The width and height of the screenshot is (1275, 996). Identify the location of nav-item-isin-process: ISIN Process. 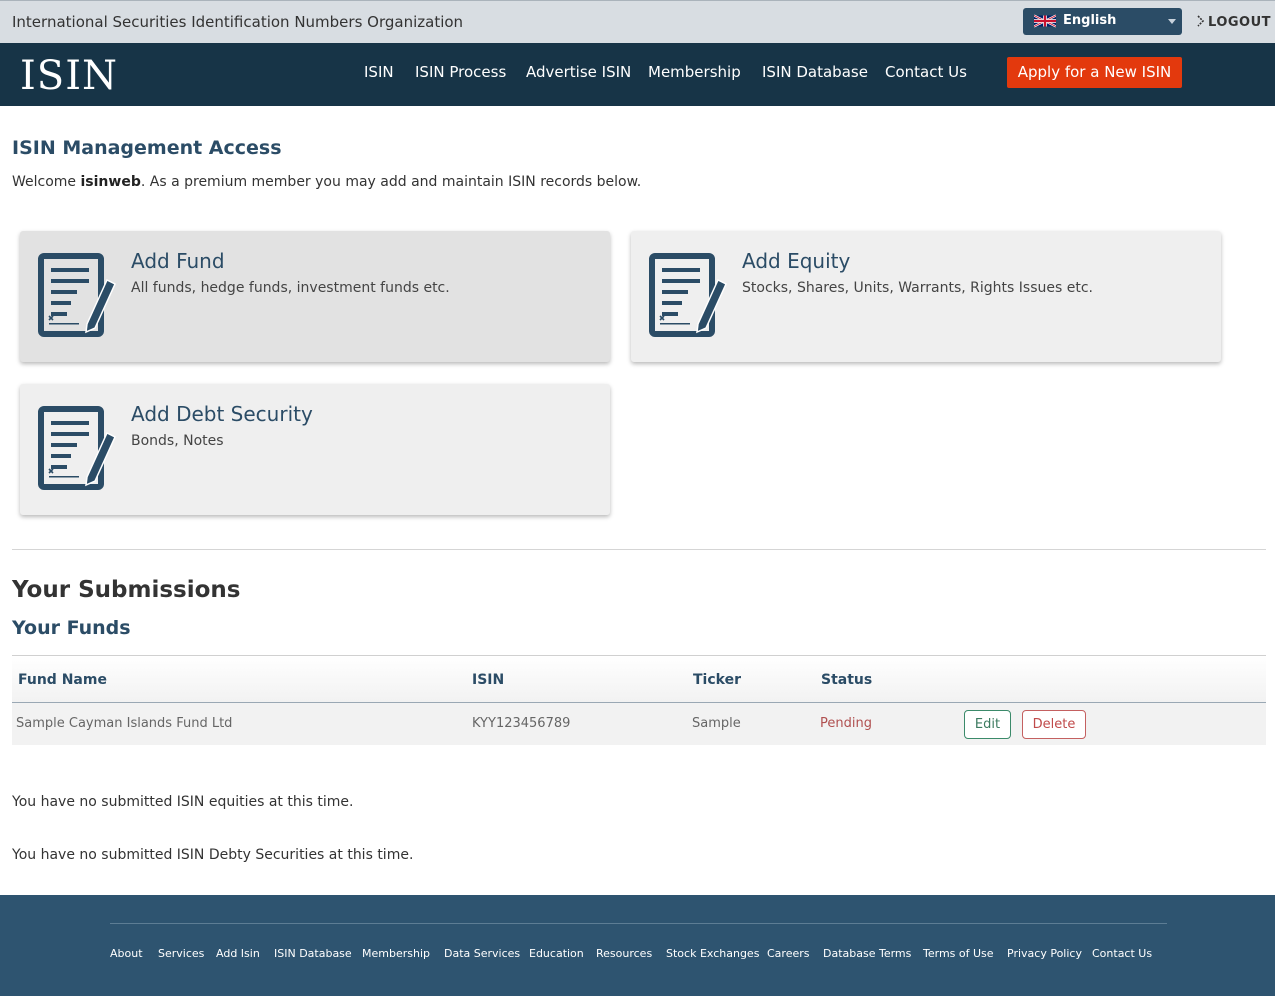
(460, 72).